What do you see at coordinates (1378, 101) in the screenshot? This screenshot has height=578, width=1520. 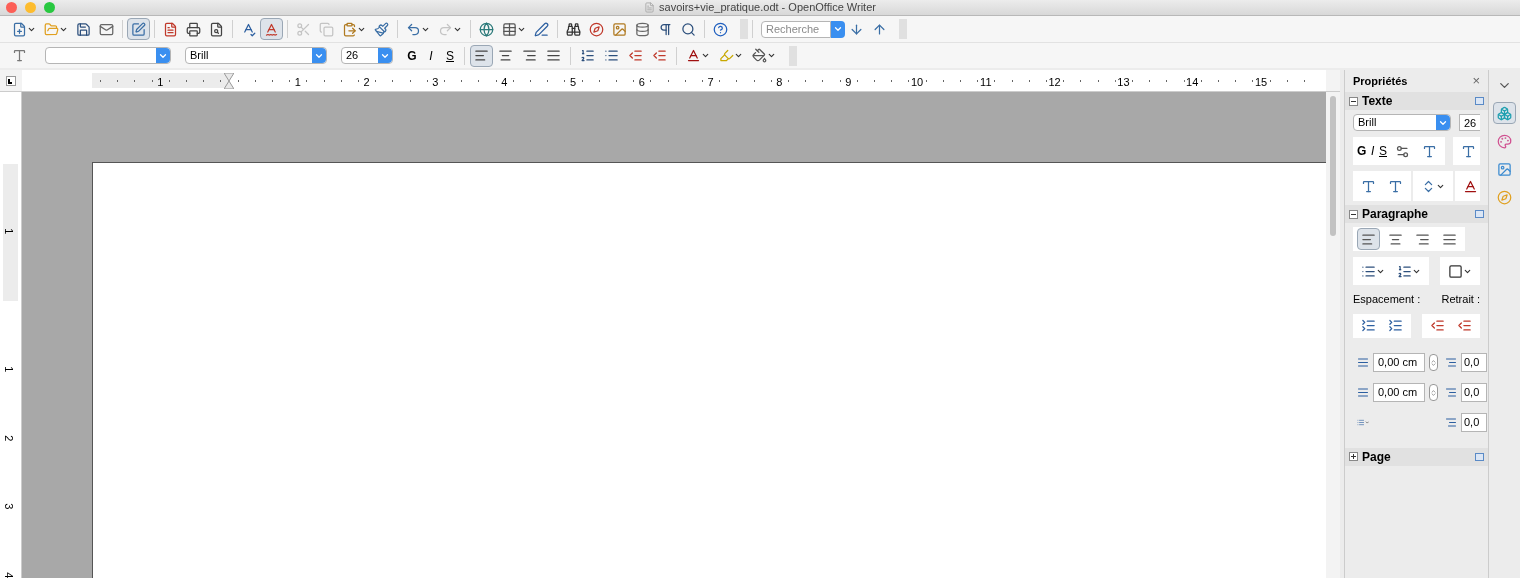 I see `section-title: Texte` at bounding box center [1378, 101].